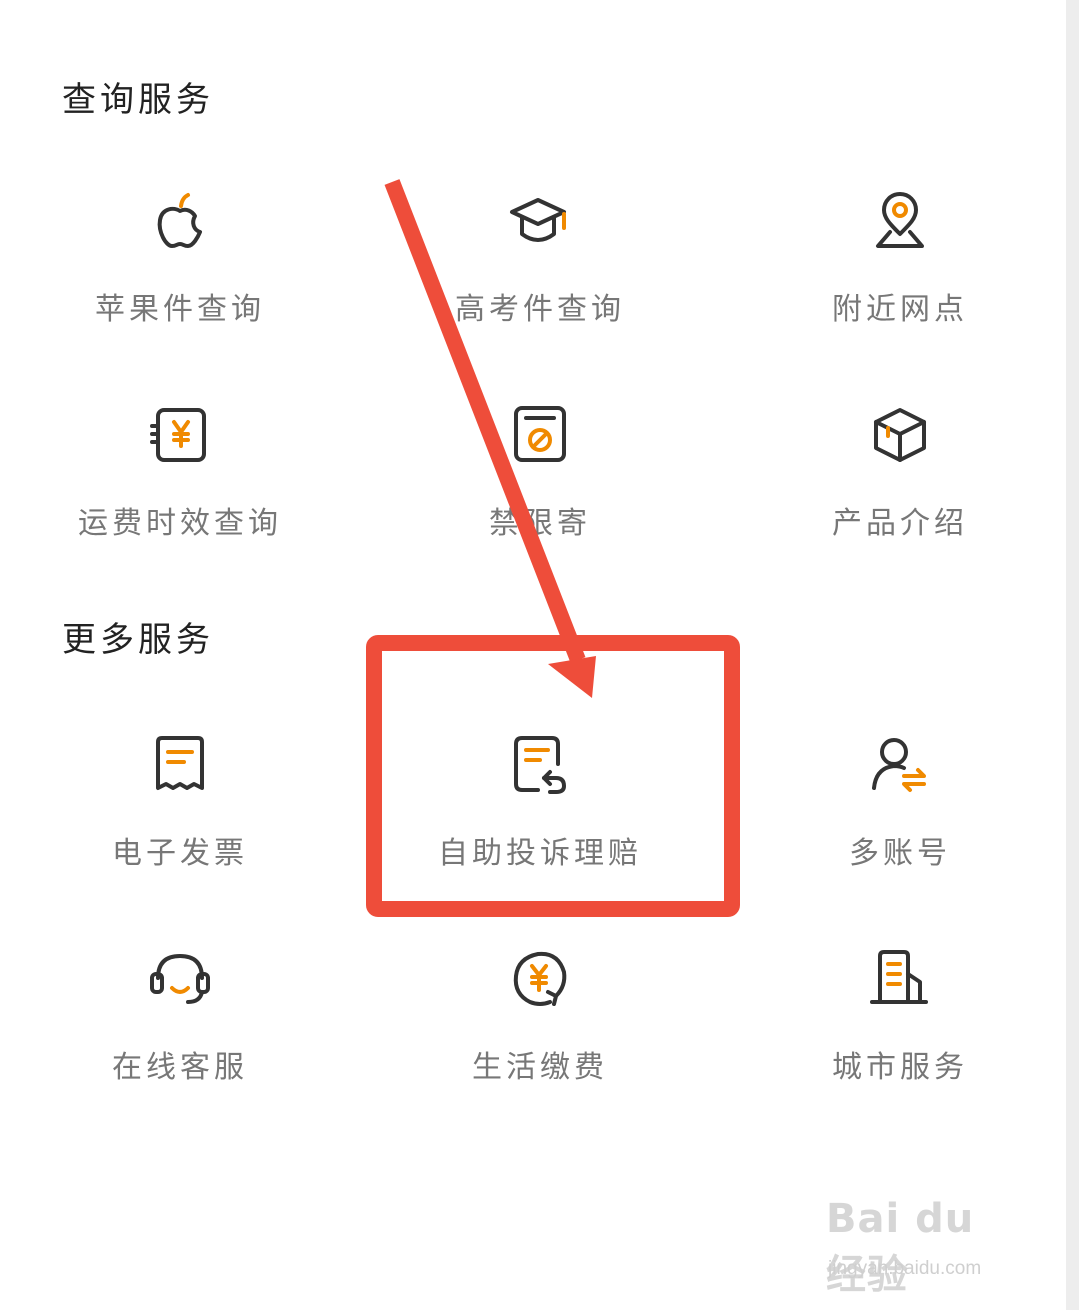 The height and width of the screenshot is (1310, 1079). Describe the element at coordinates (572, 677) in the screenshot. I see `annotation-arrow-head` at that location.